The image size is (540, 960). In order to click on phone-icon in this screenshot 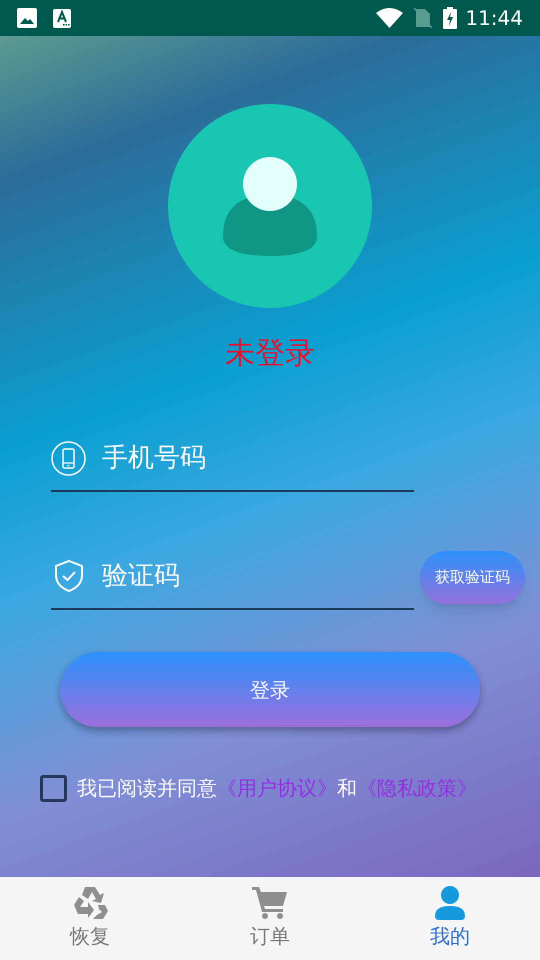, I will do `click(68, 458)`.